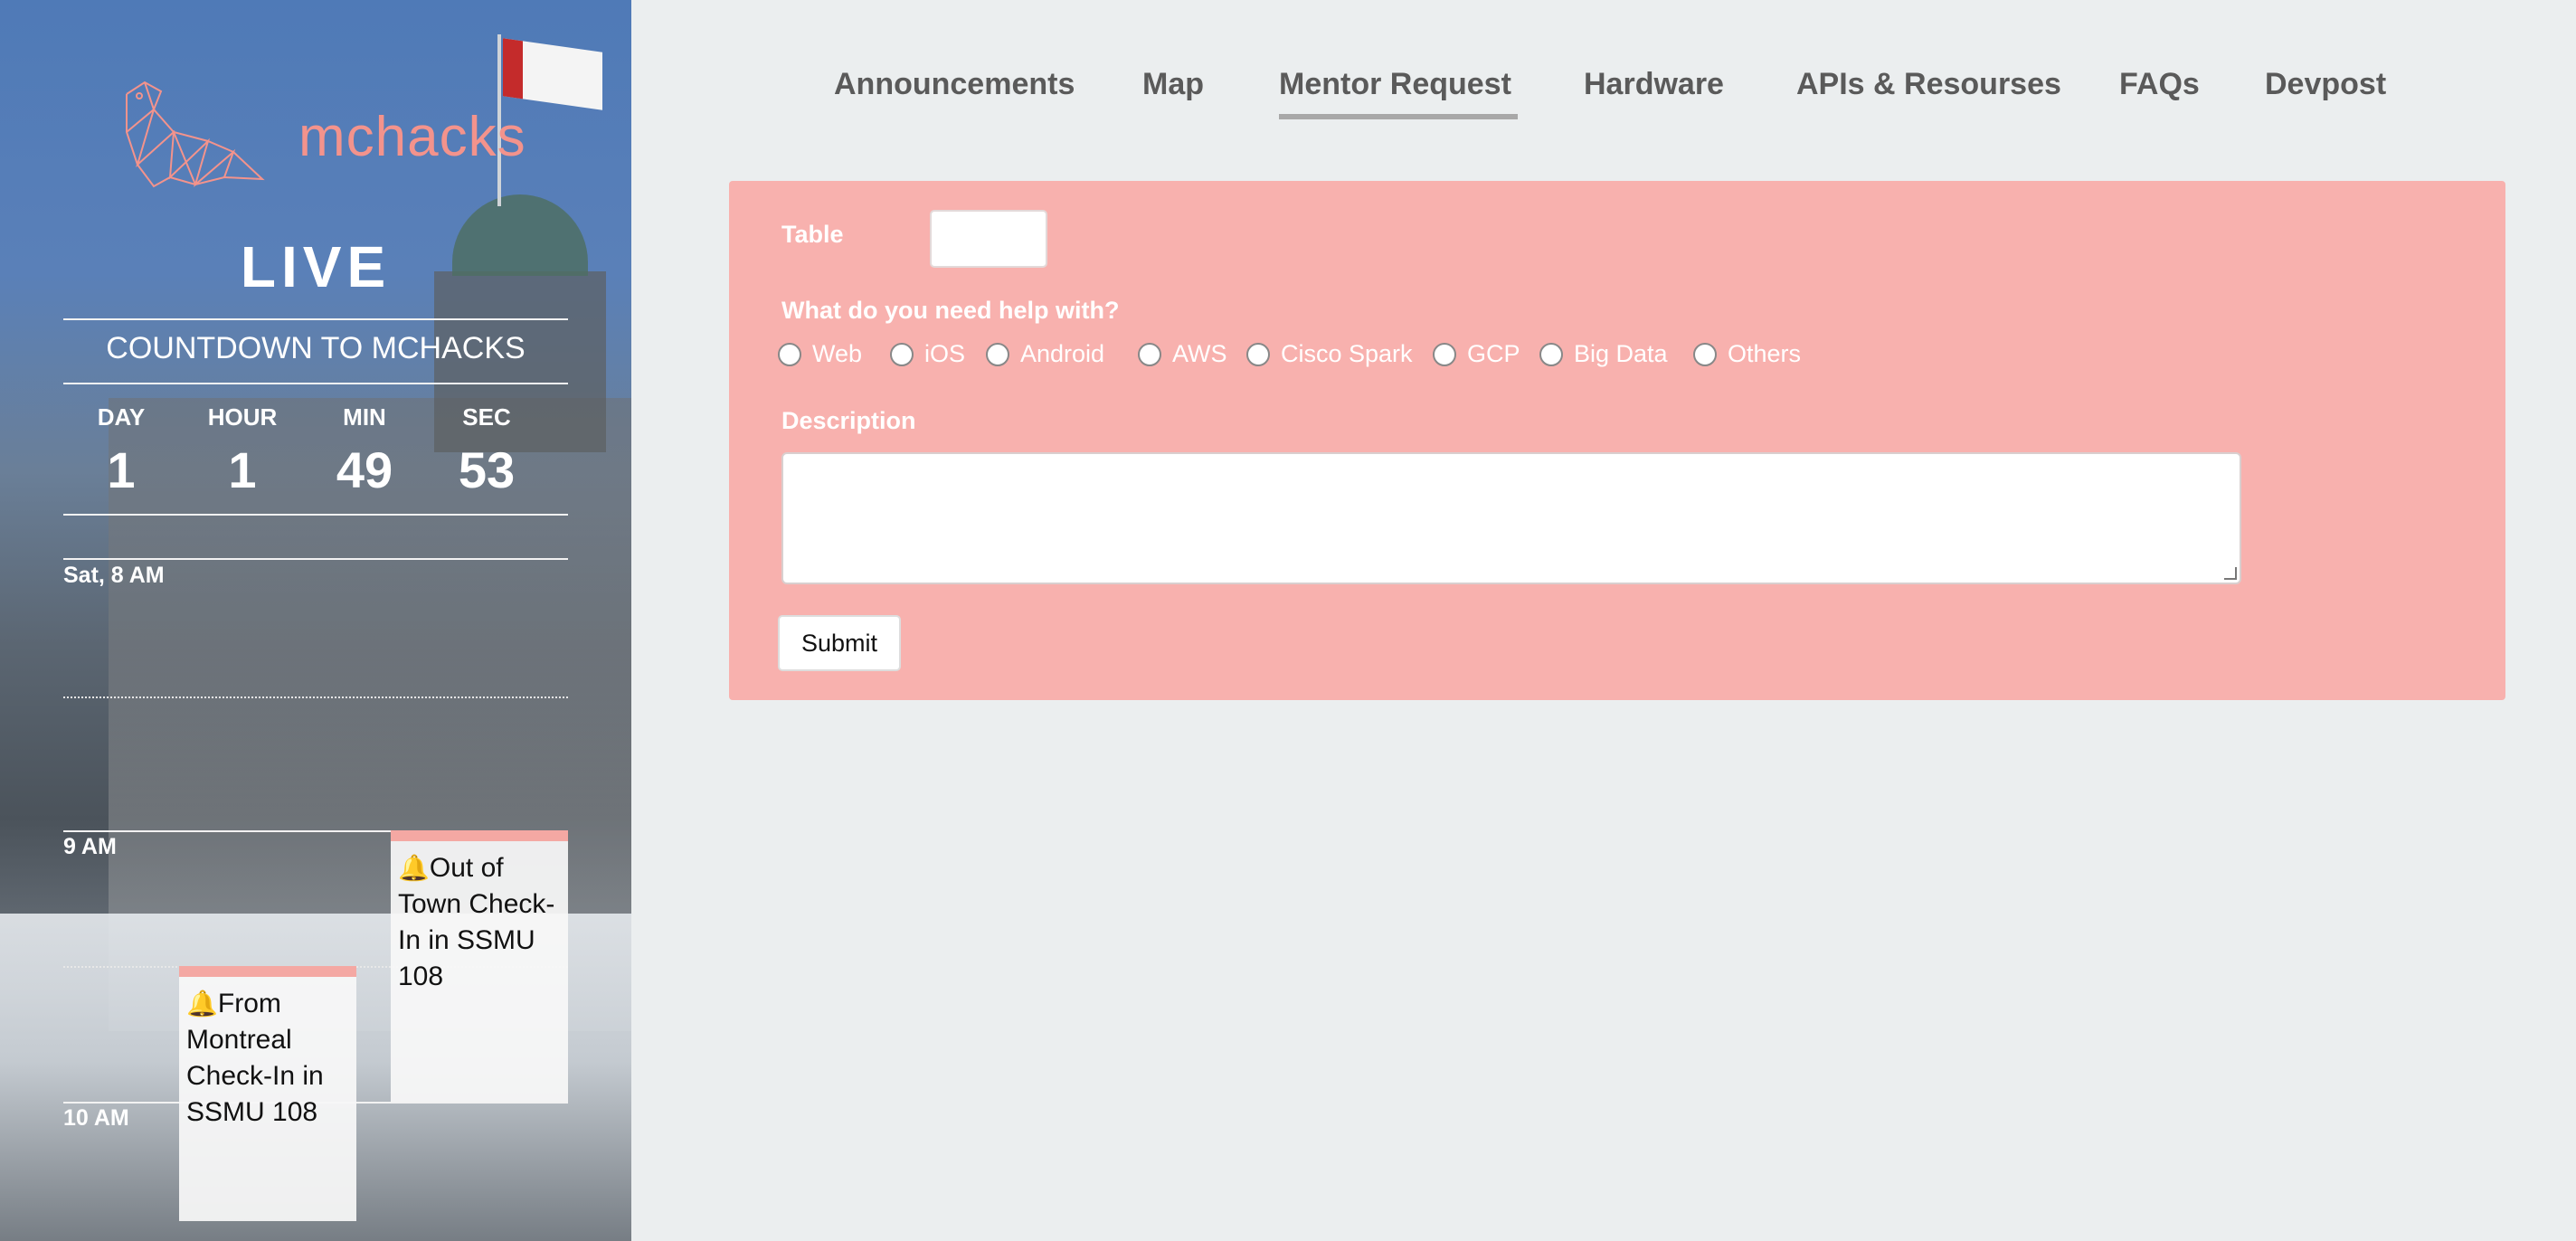  I want to click on live-heading: LIVE, so click(316, 266).